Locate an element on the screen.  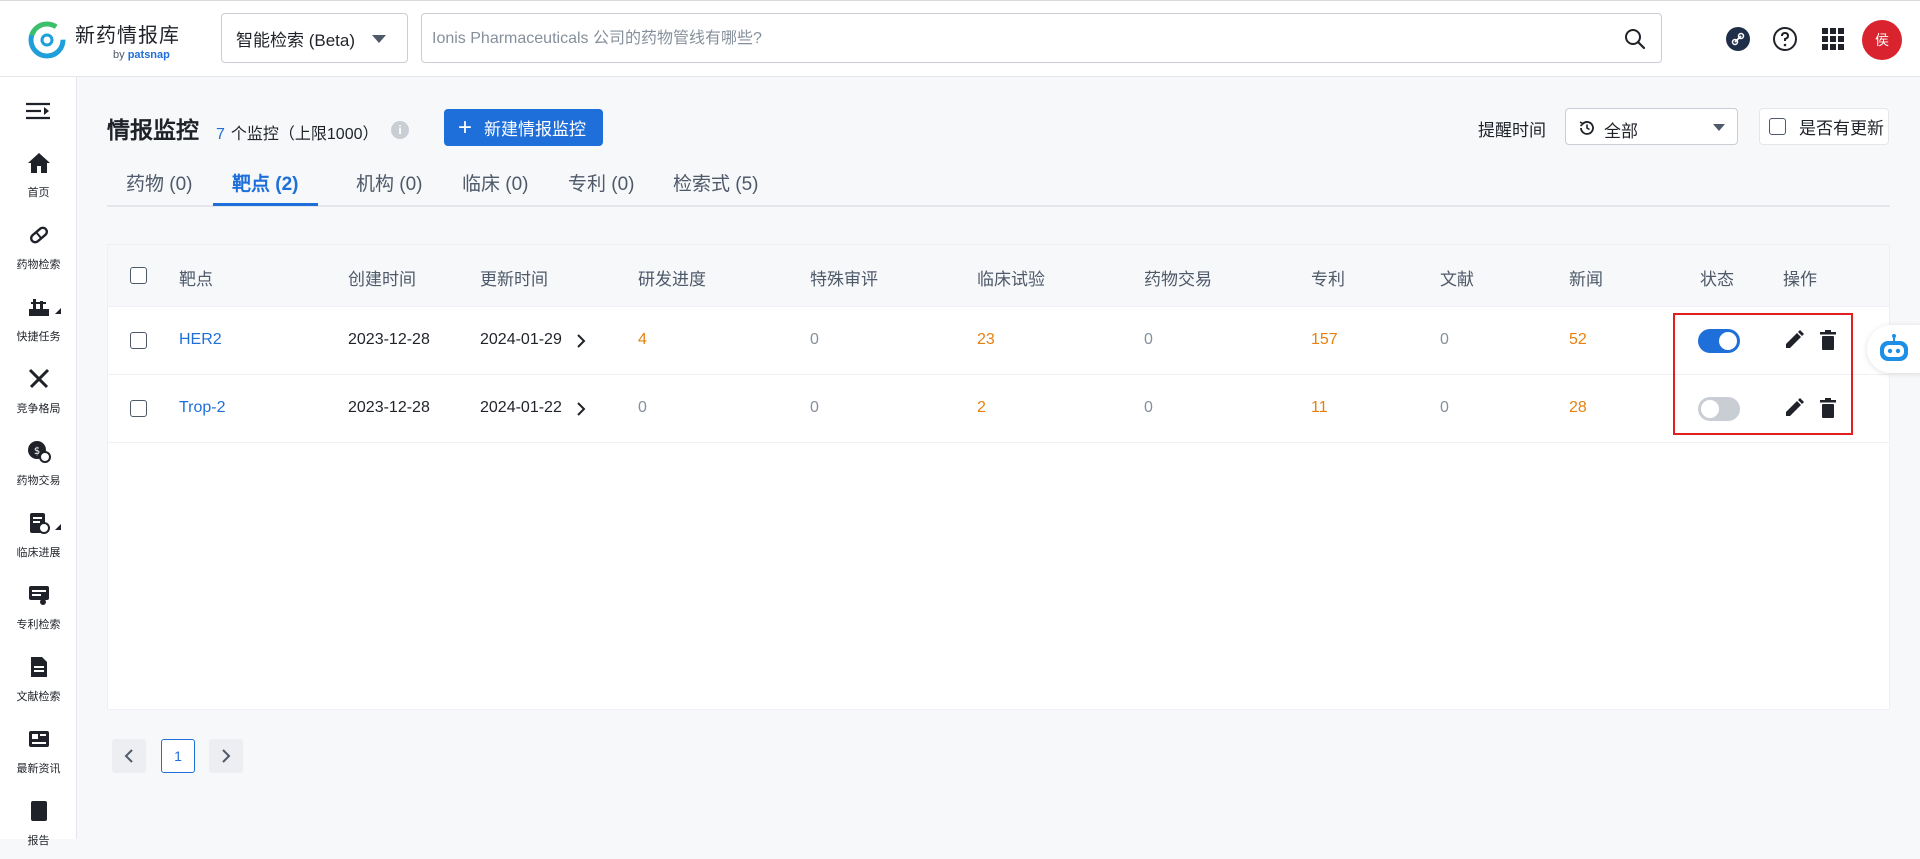
search-input is located at coordinates (1007, 39).